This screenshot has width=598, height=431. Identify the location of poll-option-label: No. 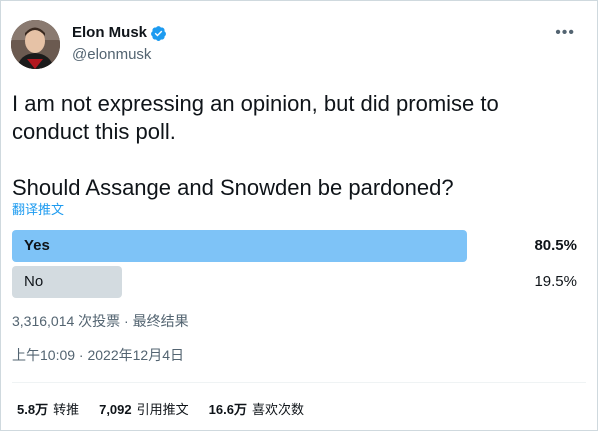
(34, 281).